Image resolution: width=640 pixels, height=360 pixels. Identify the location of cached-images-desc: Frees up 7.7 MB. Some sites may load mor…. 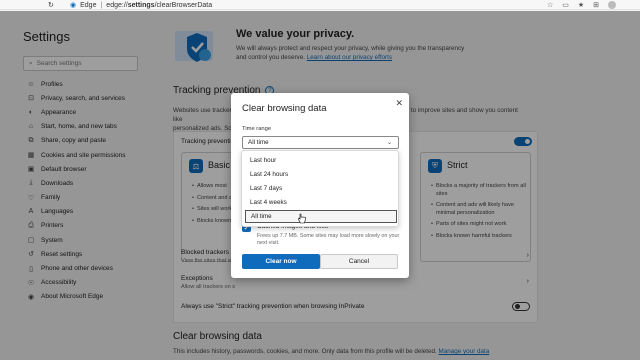
(328, 240).